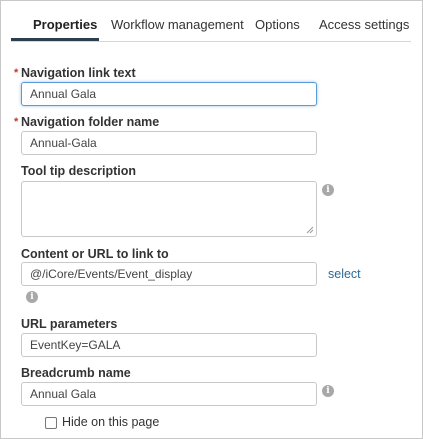  What do you see at coordinates (364, 24) in the screenshot?
I see `tab-access-settings: Access settings` at bounding box center [364, 24].